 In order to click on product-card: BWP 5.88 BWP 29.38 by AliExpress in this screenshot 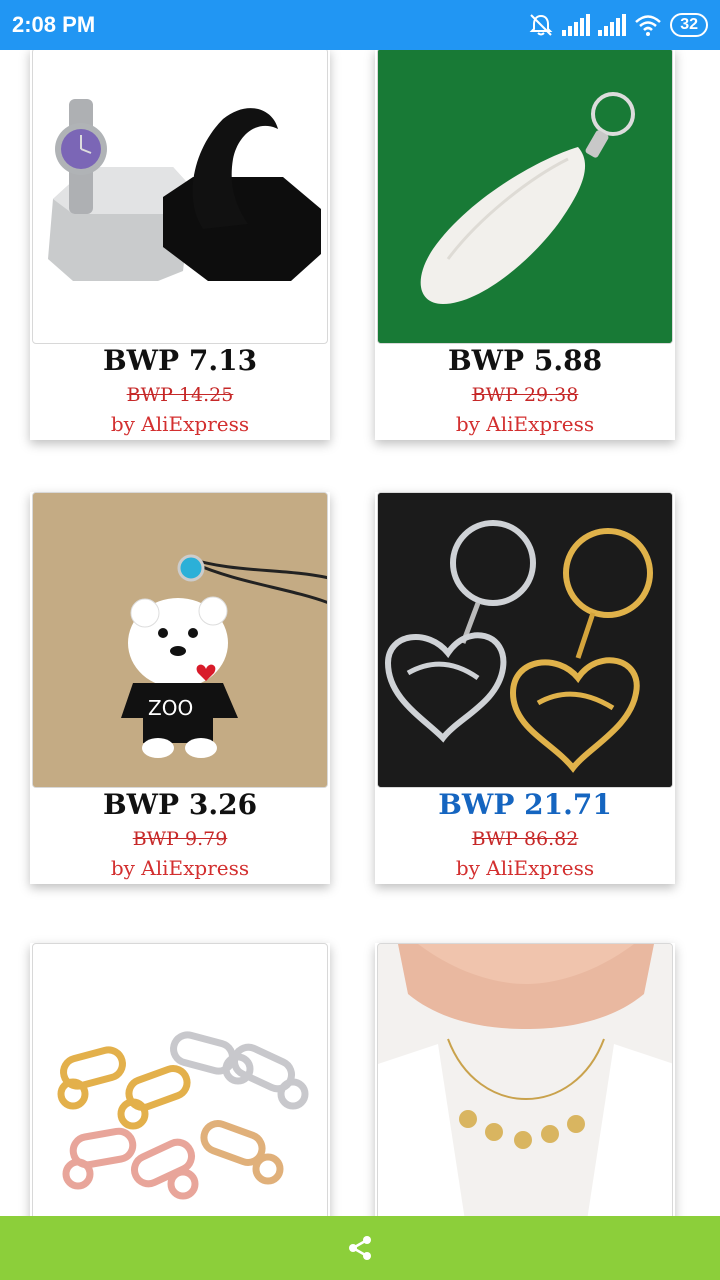, I will do `click(525, 245)`.